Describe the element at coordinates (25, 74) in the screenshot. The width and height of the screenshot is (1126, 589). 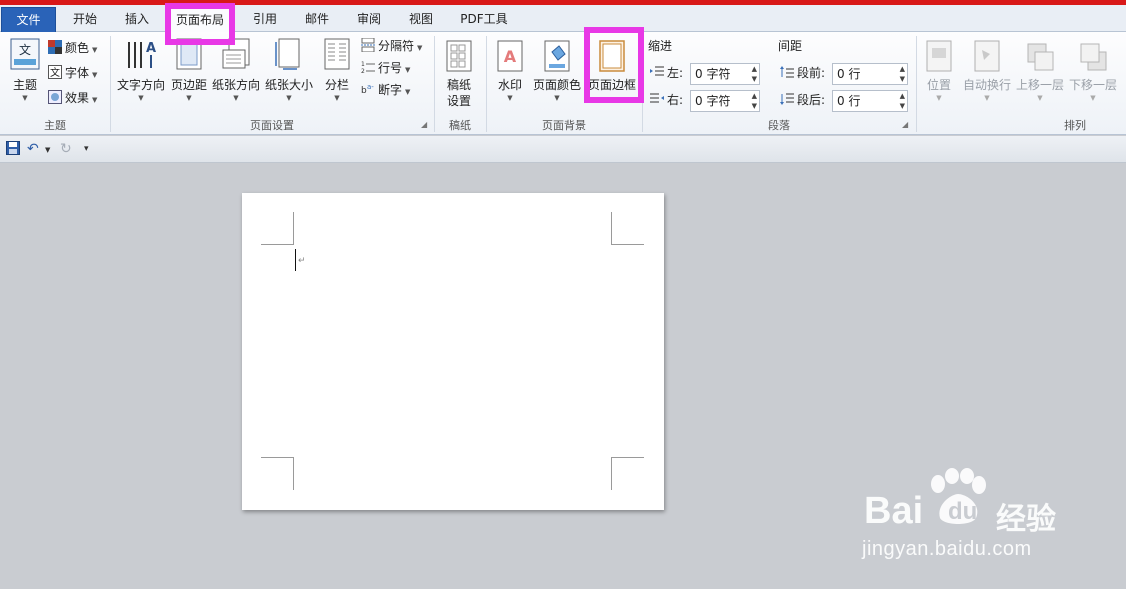
I see `theme-button: 文 主题 ▼` at that location.